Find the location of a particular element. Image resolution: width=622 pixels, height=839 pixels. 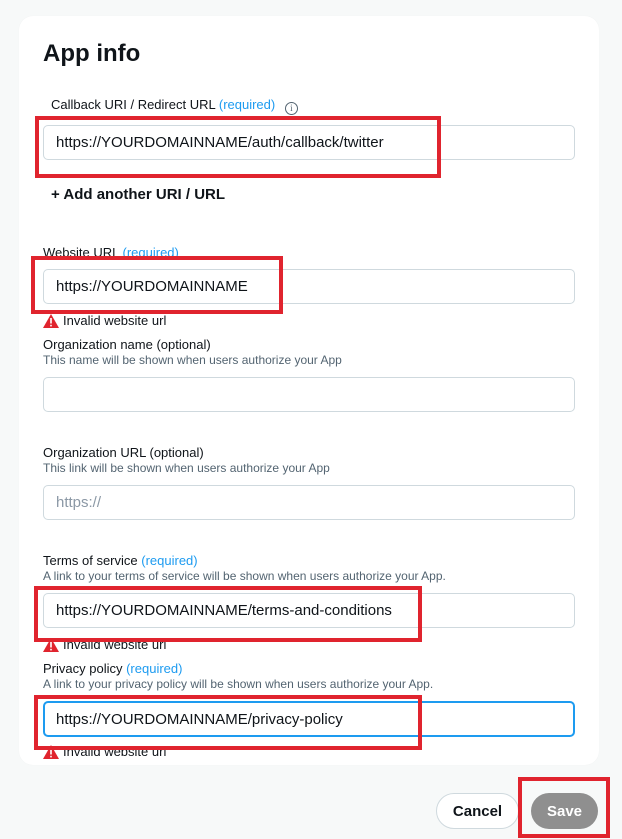

org-url-label: Organization URL (optional) is located at coordinates (123, 452).